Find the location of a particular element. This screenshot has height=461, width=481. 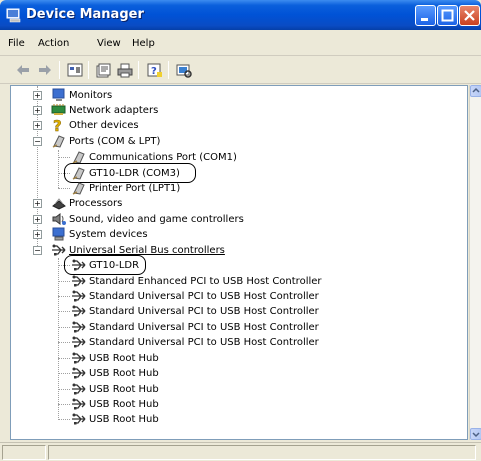

chevron-up-icon is located at coordinates (476, 90).